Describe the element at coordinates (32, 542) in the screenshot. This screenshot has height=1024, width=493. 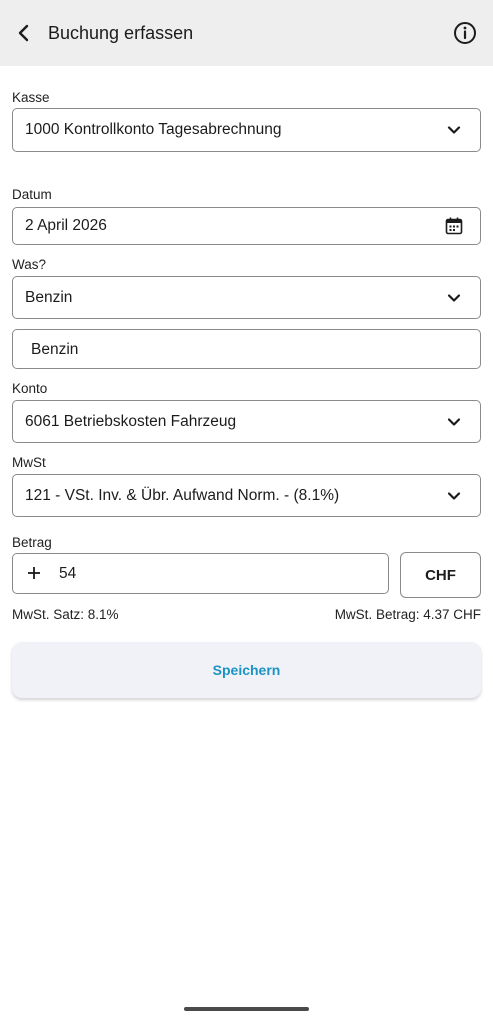
I see `betrag-label: Betrag` at that location.